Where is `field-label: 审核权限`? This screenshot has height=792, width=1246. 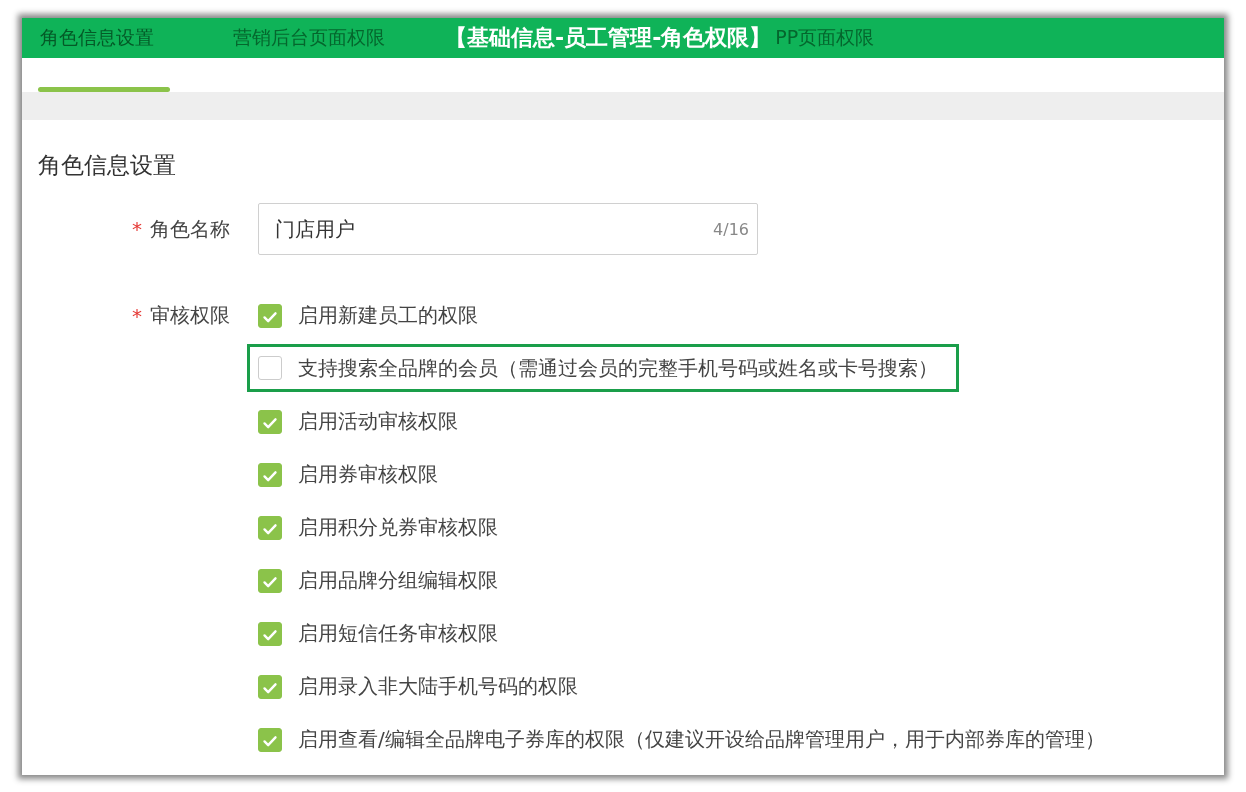 field-label: 审核权限 is located at coordinates (190, 315).